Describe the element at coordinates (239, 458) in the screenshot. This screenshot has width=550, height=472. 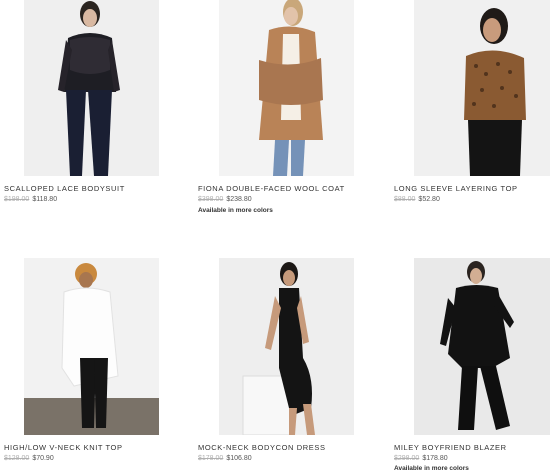
I see `sale-price: $106.80` at that location.